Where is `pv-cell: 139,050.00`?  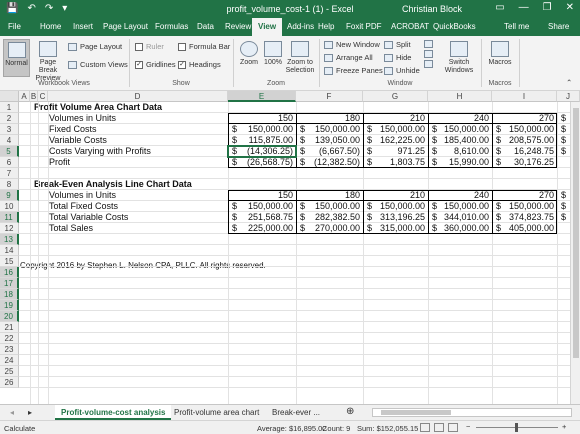 pv-cell: 139,050.00 is located at coordinates (328, 140).